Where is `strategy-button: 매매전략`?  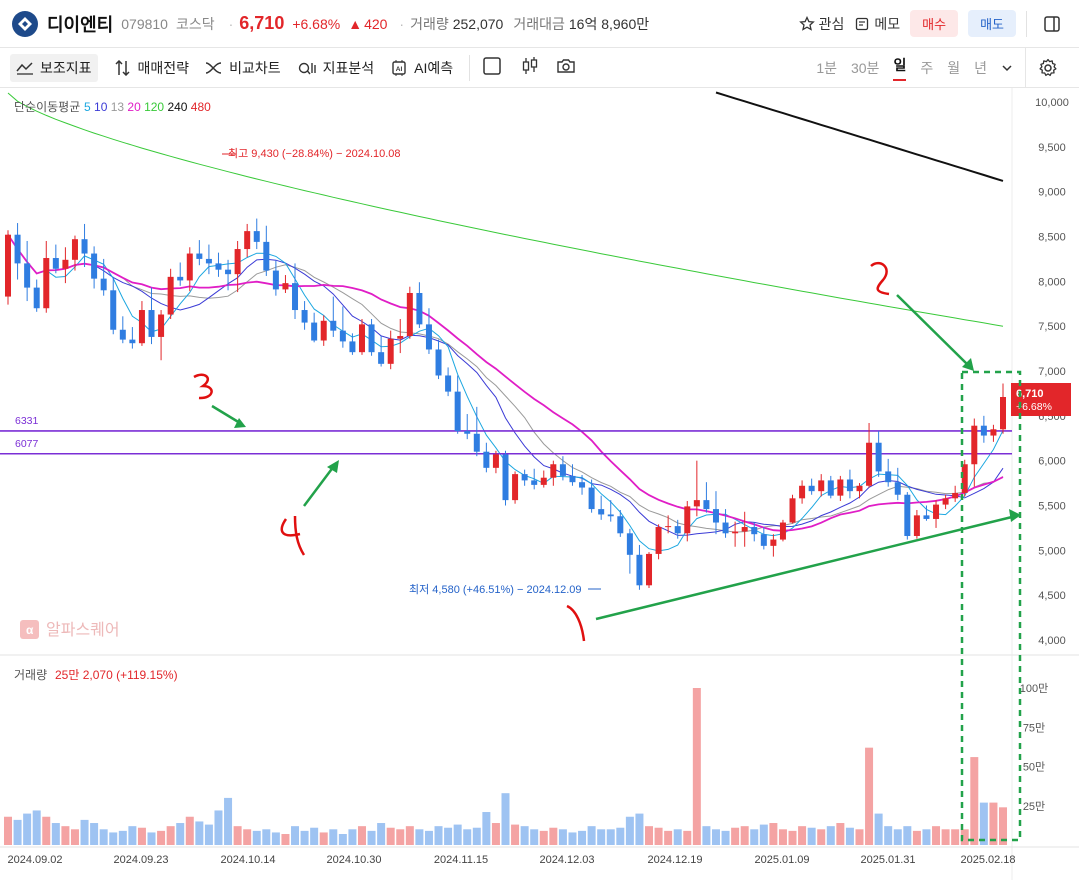
strategy-button: 매매전략 is located at coordinates (151, 68).